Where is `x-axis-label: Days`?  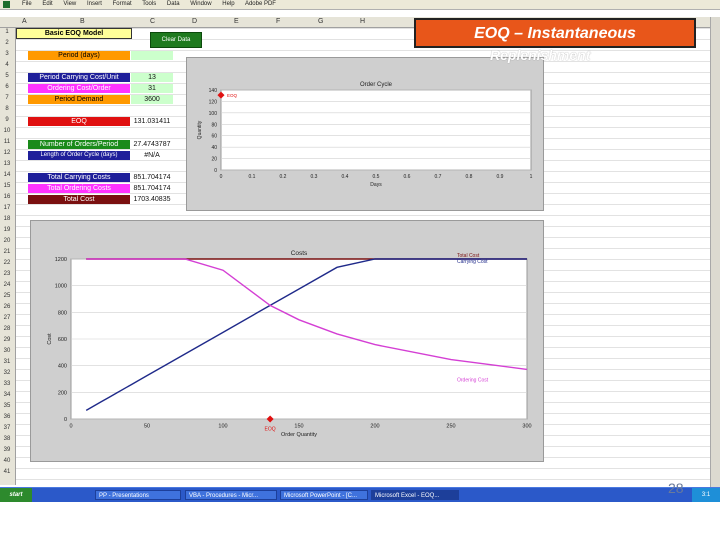
x-axis-label: Days is located at coordinates (376, 185).